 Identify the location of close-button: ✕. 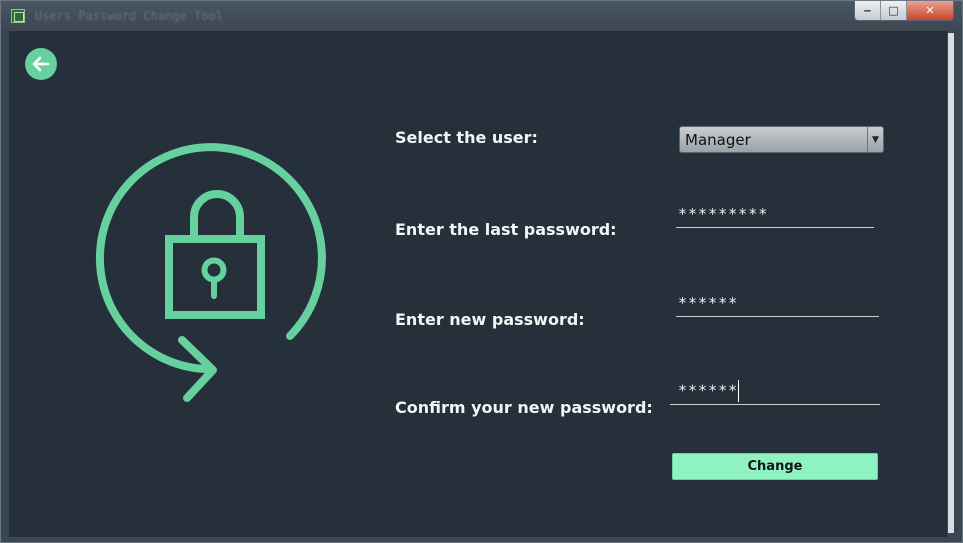
(930, 10).